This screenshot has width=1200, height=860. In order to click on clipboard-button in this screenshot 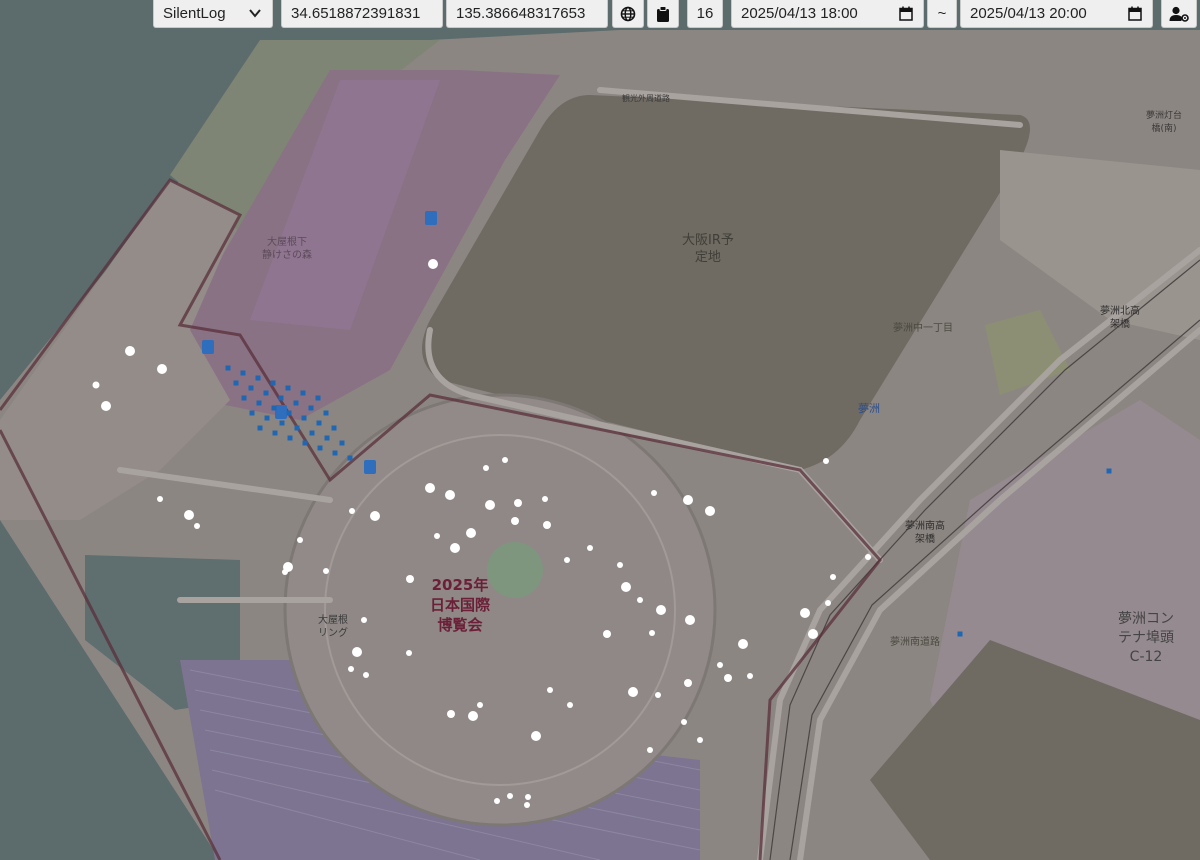, I will do `click(663, 14)`.